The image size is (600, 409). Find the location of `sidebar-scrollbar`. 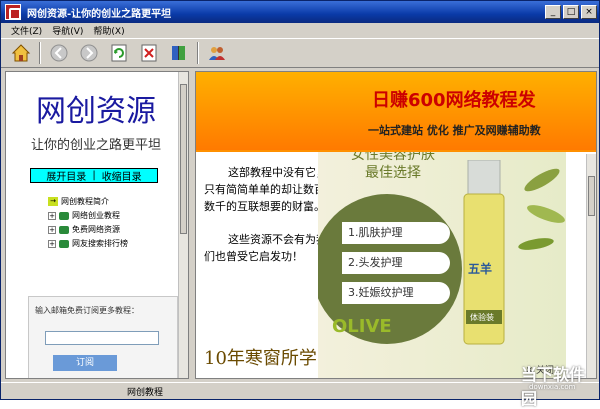

sidebar-scrollbar is located at coordinates (183, 225).